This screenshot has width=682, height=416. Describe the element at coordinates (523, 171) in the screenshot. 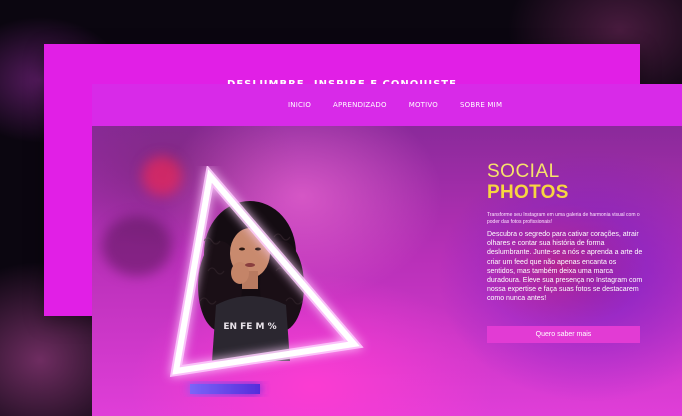

I see `hero-kicker: SOCIAL` at that location.